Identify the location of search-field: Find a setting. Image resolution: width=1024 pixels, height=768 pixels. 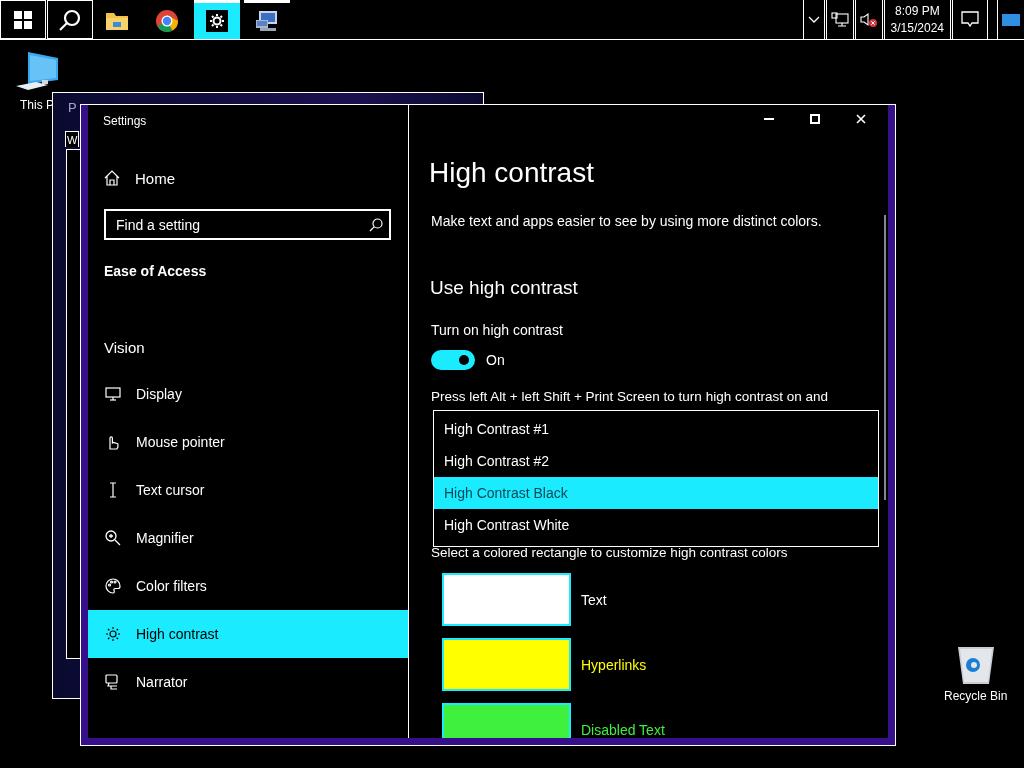
(247, 224).